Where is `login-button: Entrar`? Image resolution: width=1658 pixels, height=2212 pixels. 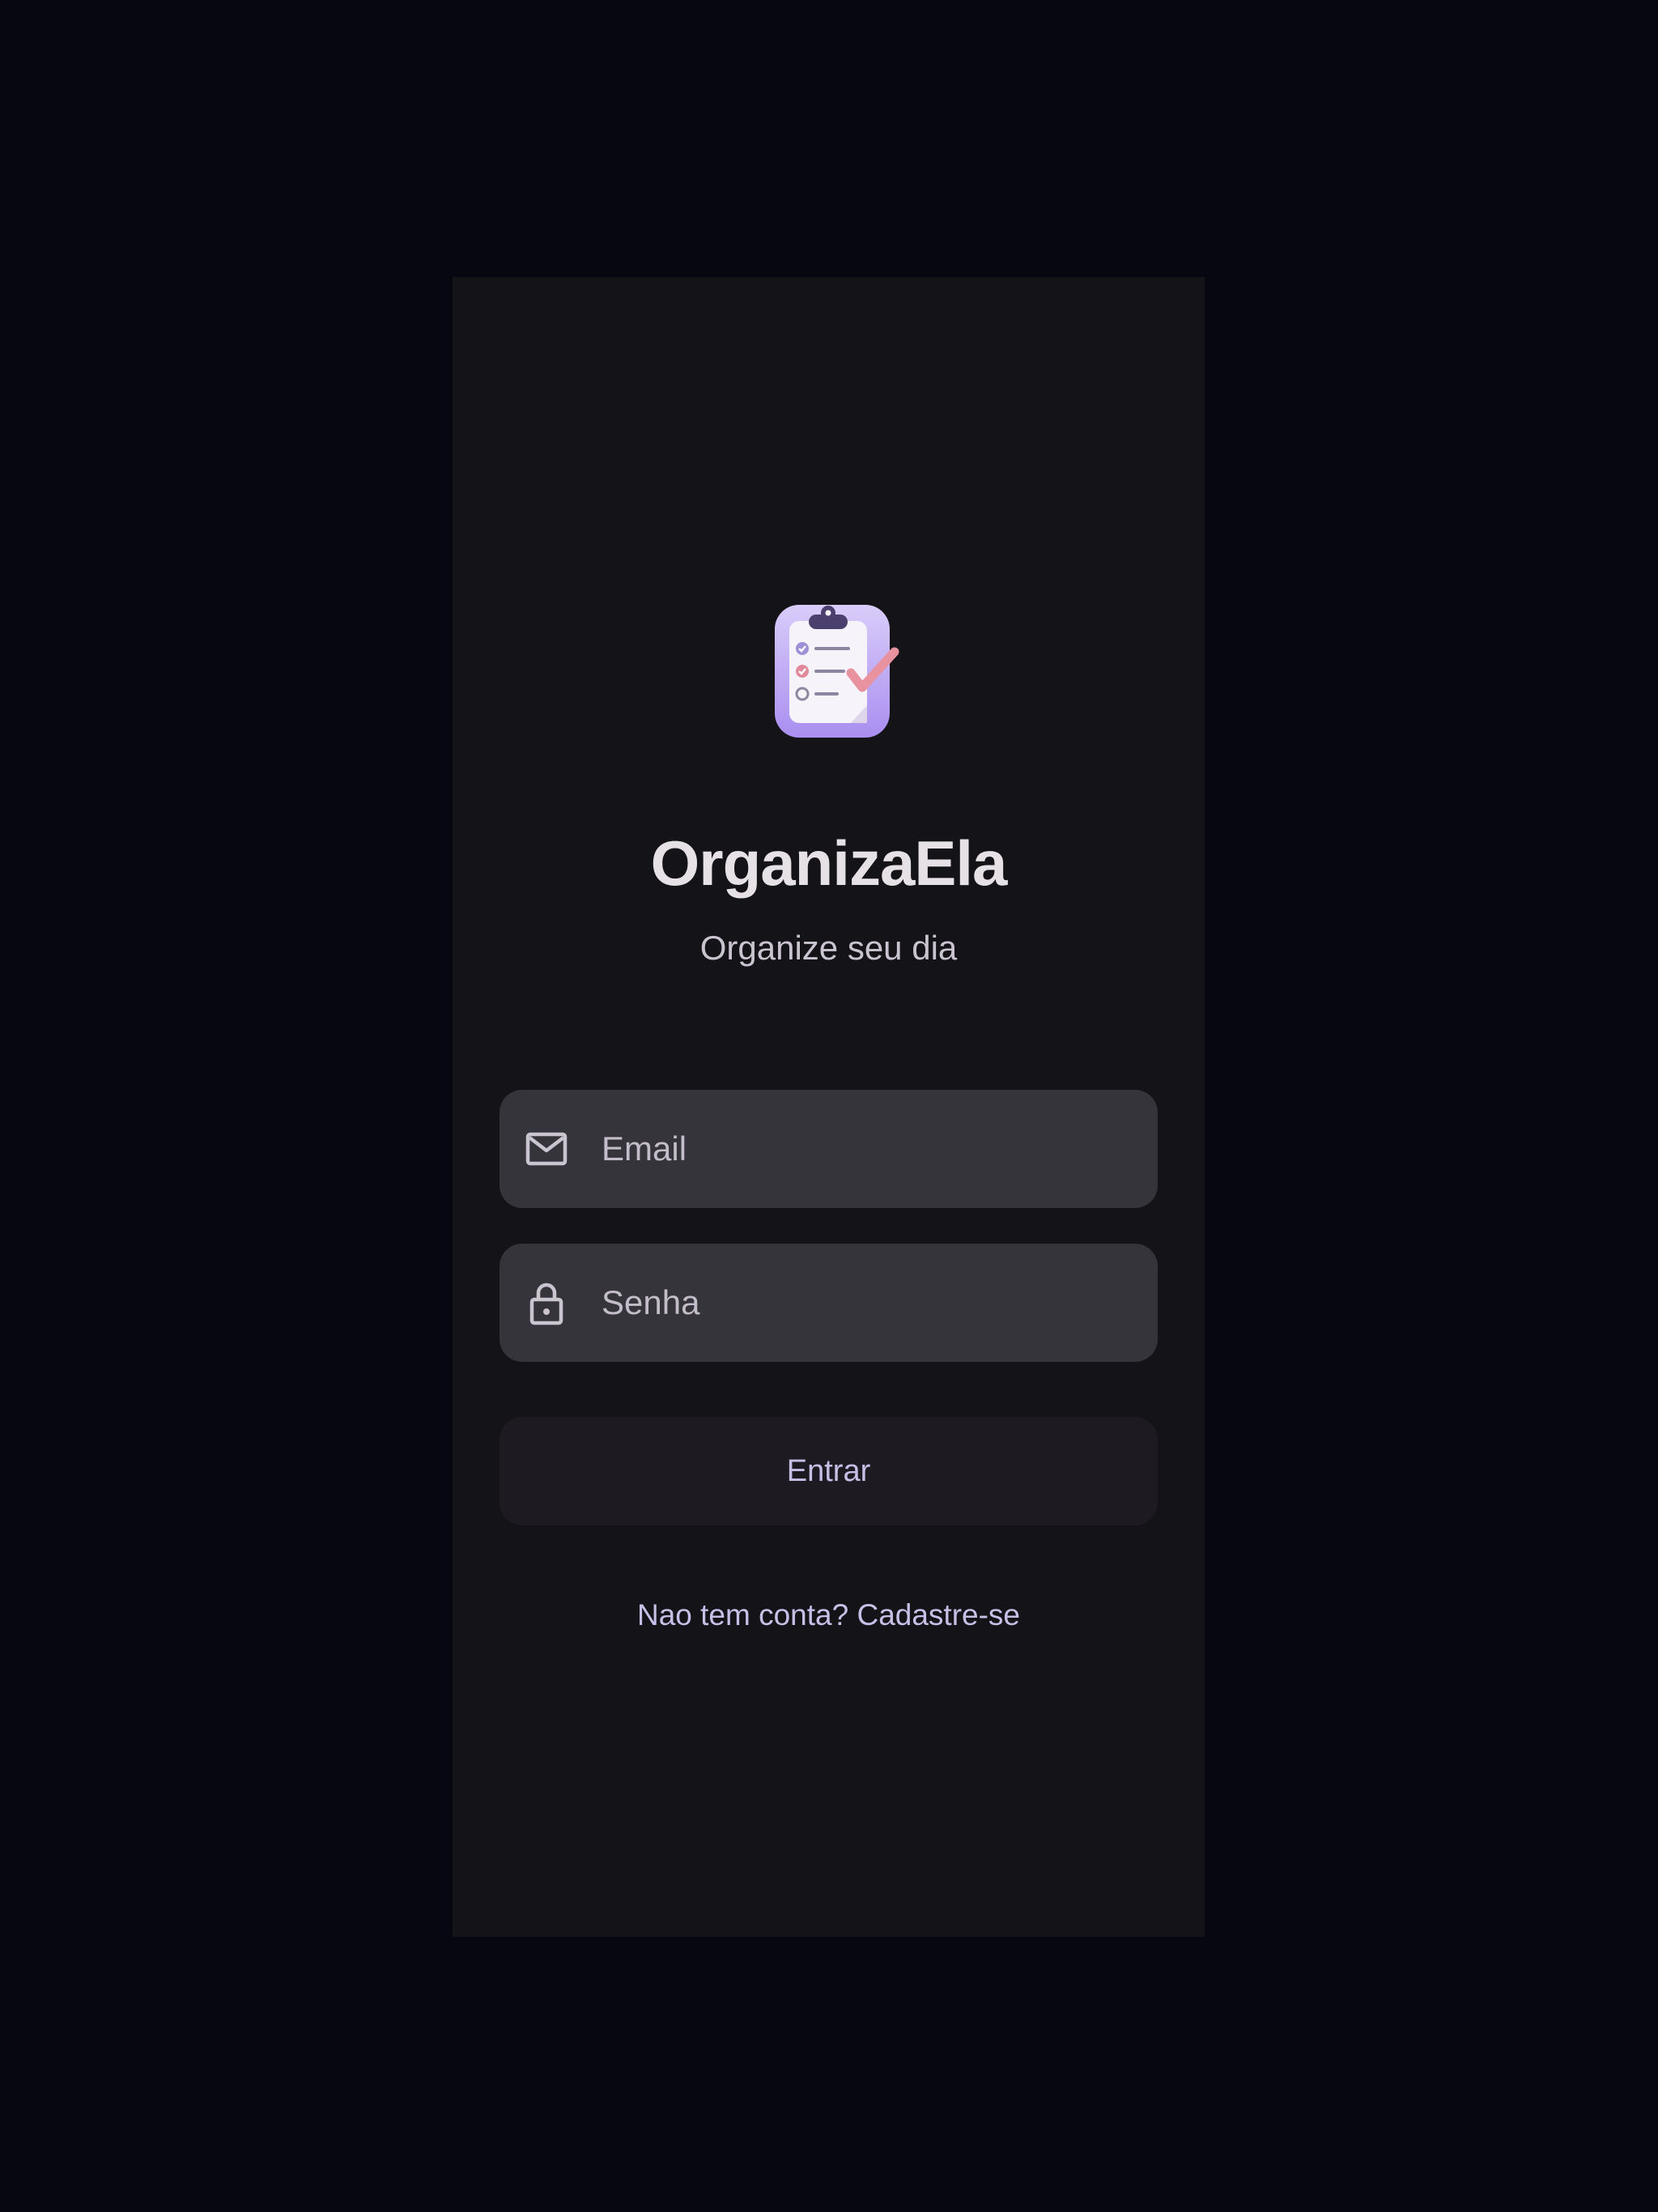
login-button: Entrar is located at coordinates (829, 1471).